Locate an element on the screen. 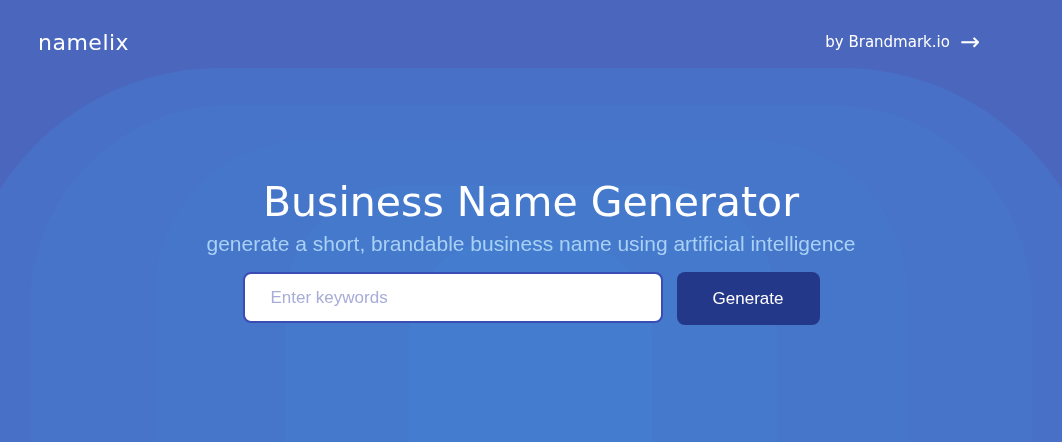  page-title: Business Name Generator is located at coordinates (531, 202).